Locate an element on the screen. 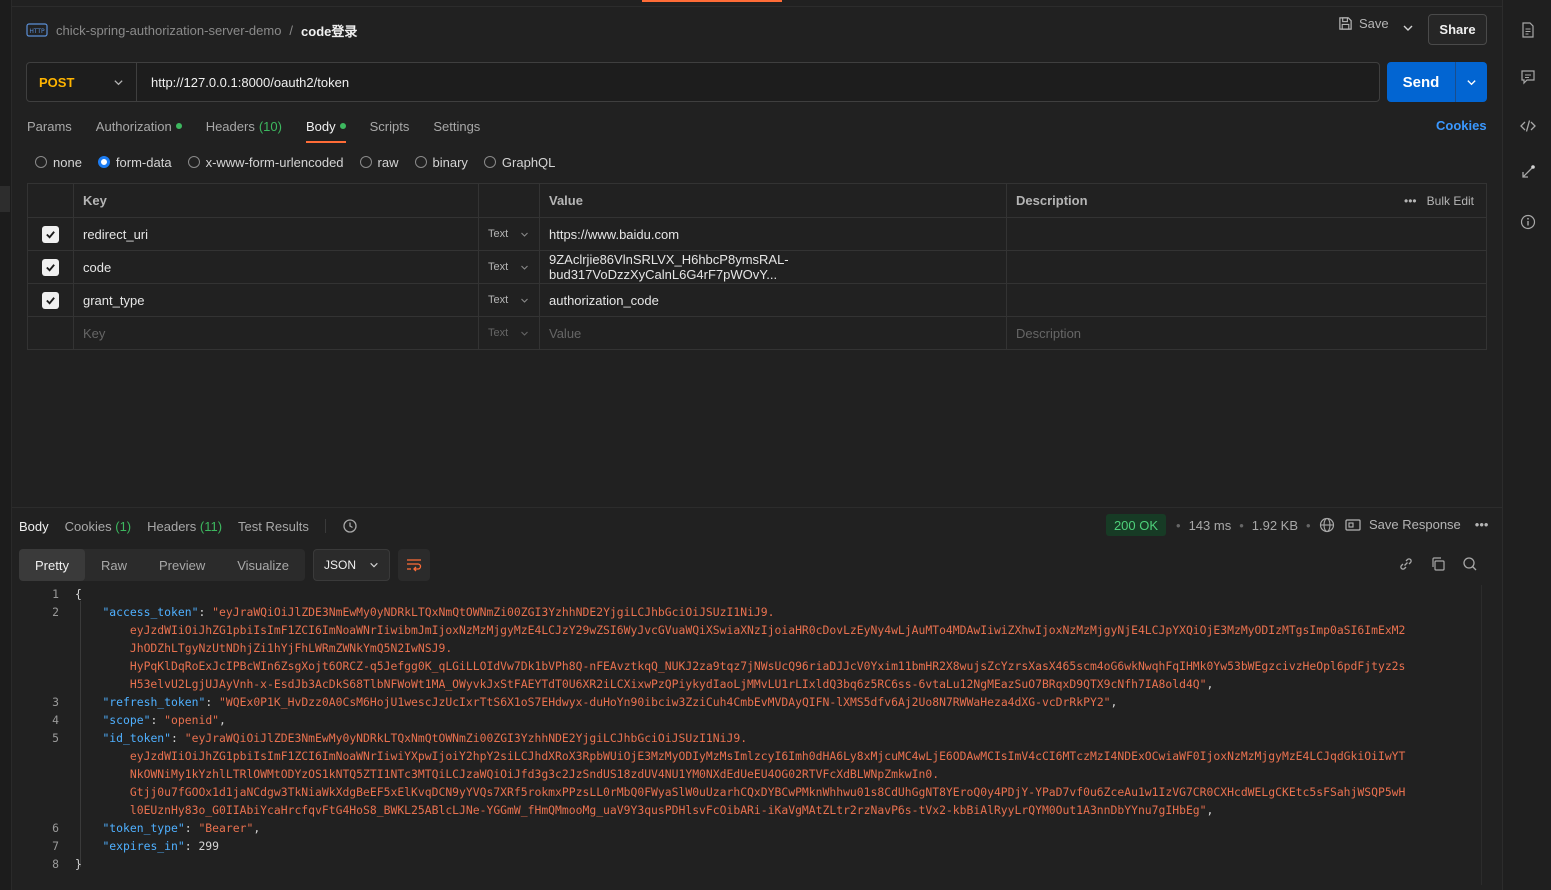  json-key: "refresh_token" is located at coordinates (154, 702).